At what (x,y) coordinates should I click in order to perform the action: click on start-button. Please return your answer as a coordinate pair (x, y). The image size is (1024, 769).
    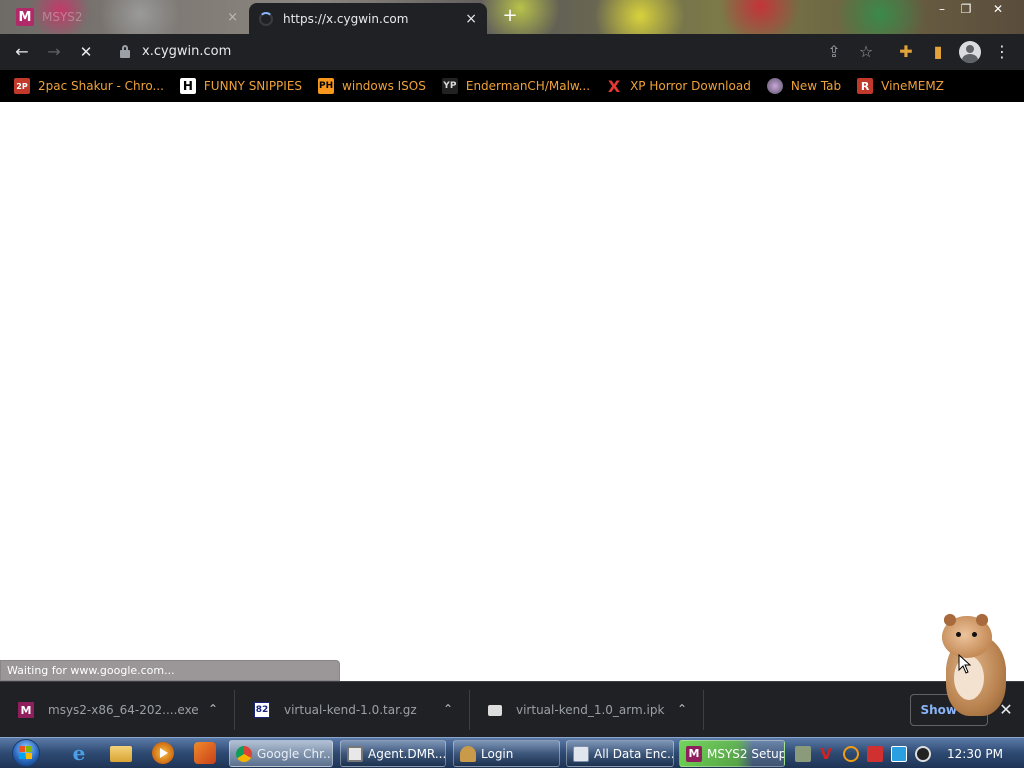
    Looking at the image, I should click on (27, 753).